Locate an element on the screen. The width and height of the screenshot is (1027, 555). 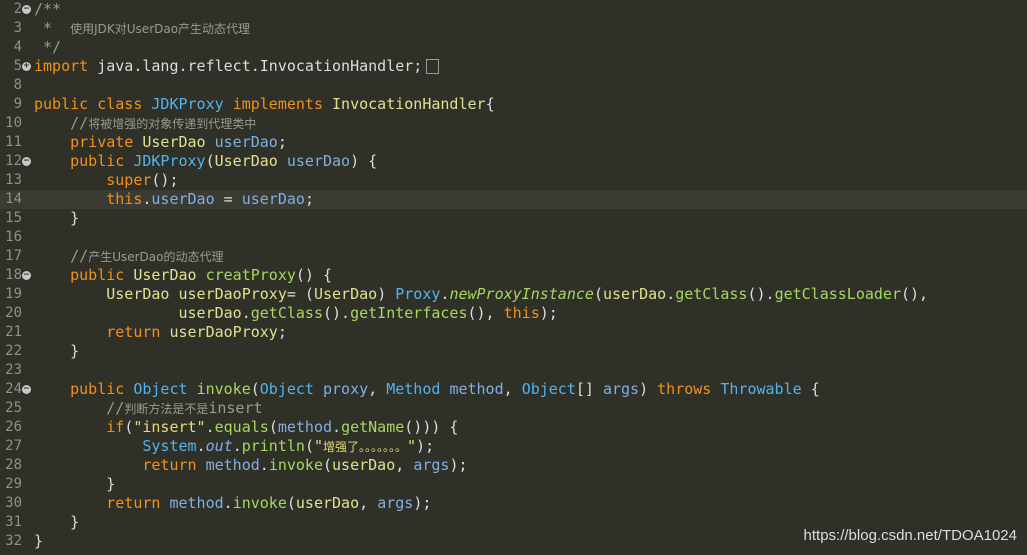
line-number: 2 is located at coordinates (17, 9).